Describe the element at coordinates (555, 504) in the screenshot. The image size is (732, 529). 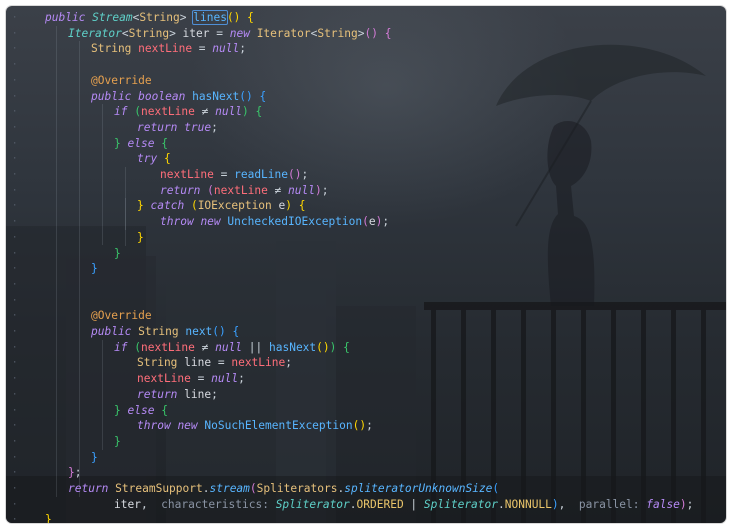
I see `code-token: )` at that location.